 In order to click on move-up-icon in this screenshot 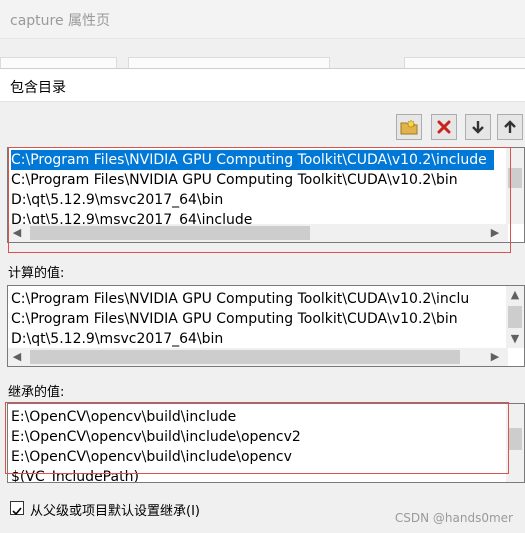, I will do `click(510, 126)`.